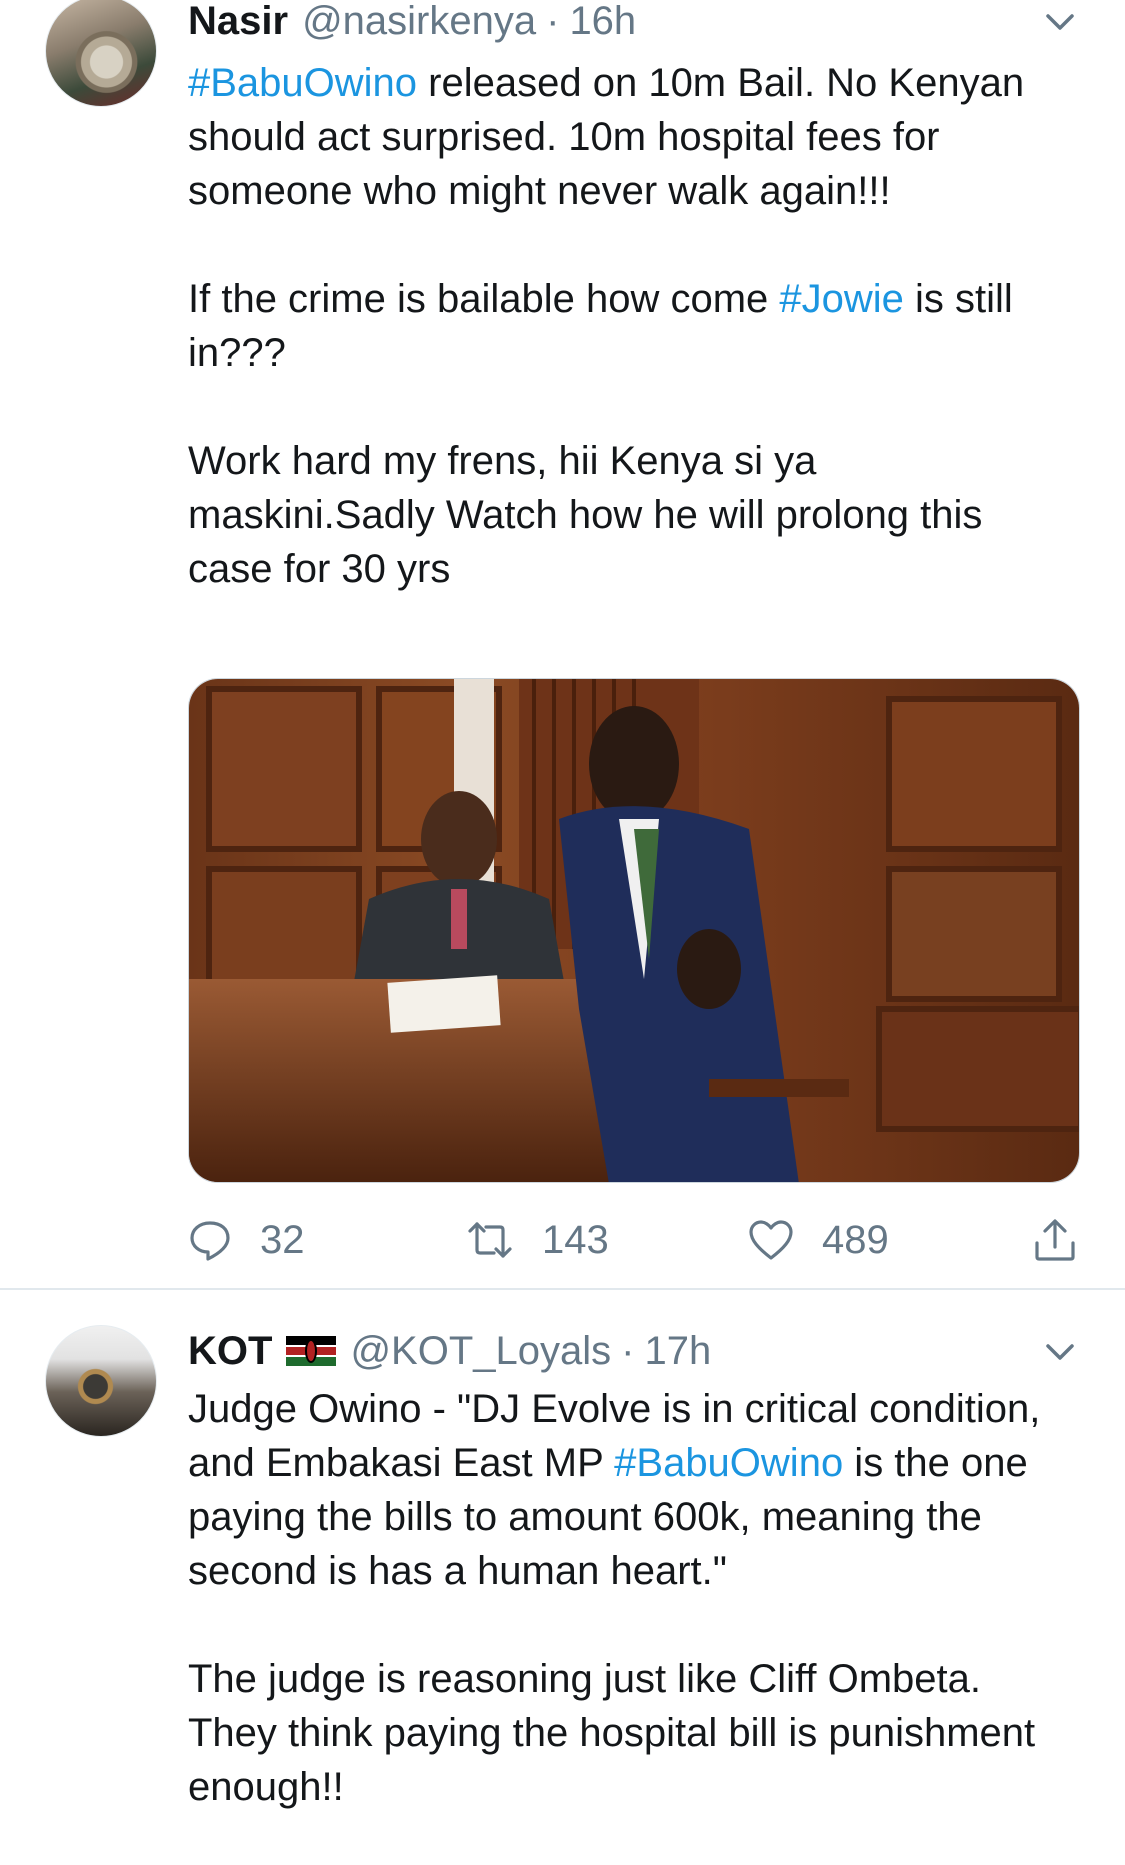 Image resolution: width=1125 pixels, height=1865 pixels. Describe the element at coordinates (311, 1351) in the screenshot. I see `kenya-flag-icon` at that location.